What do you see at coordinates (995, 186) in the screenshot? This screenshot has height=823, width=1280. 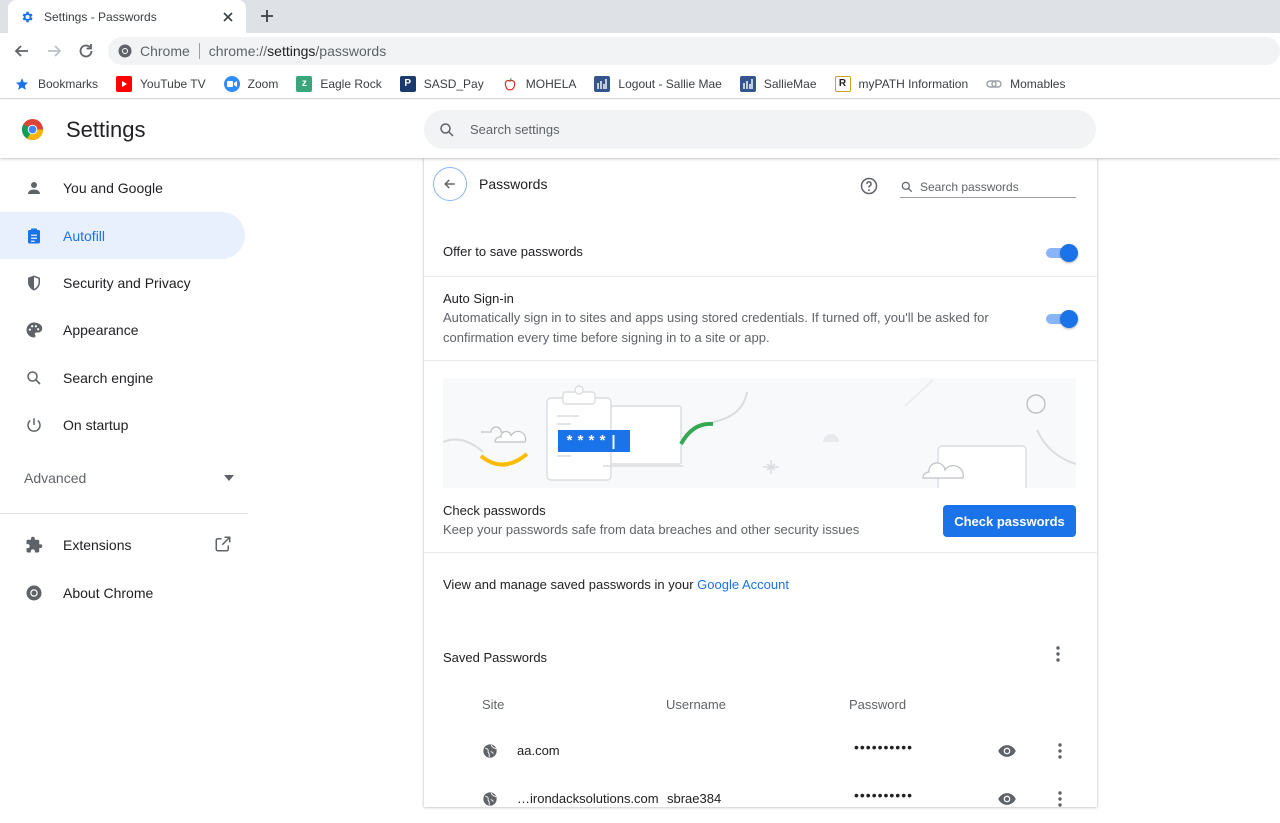 I see `search-passwords-input` at bounding box center [995, 186].